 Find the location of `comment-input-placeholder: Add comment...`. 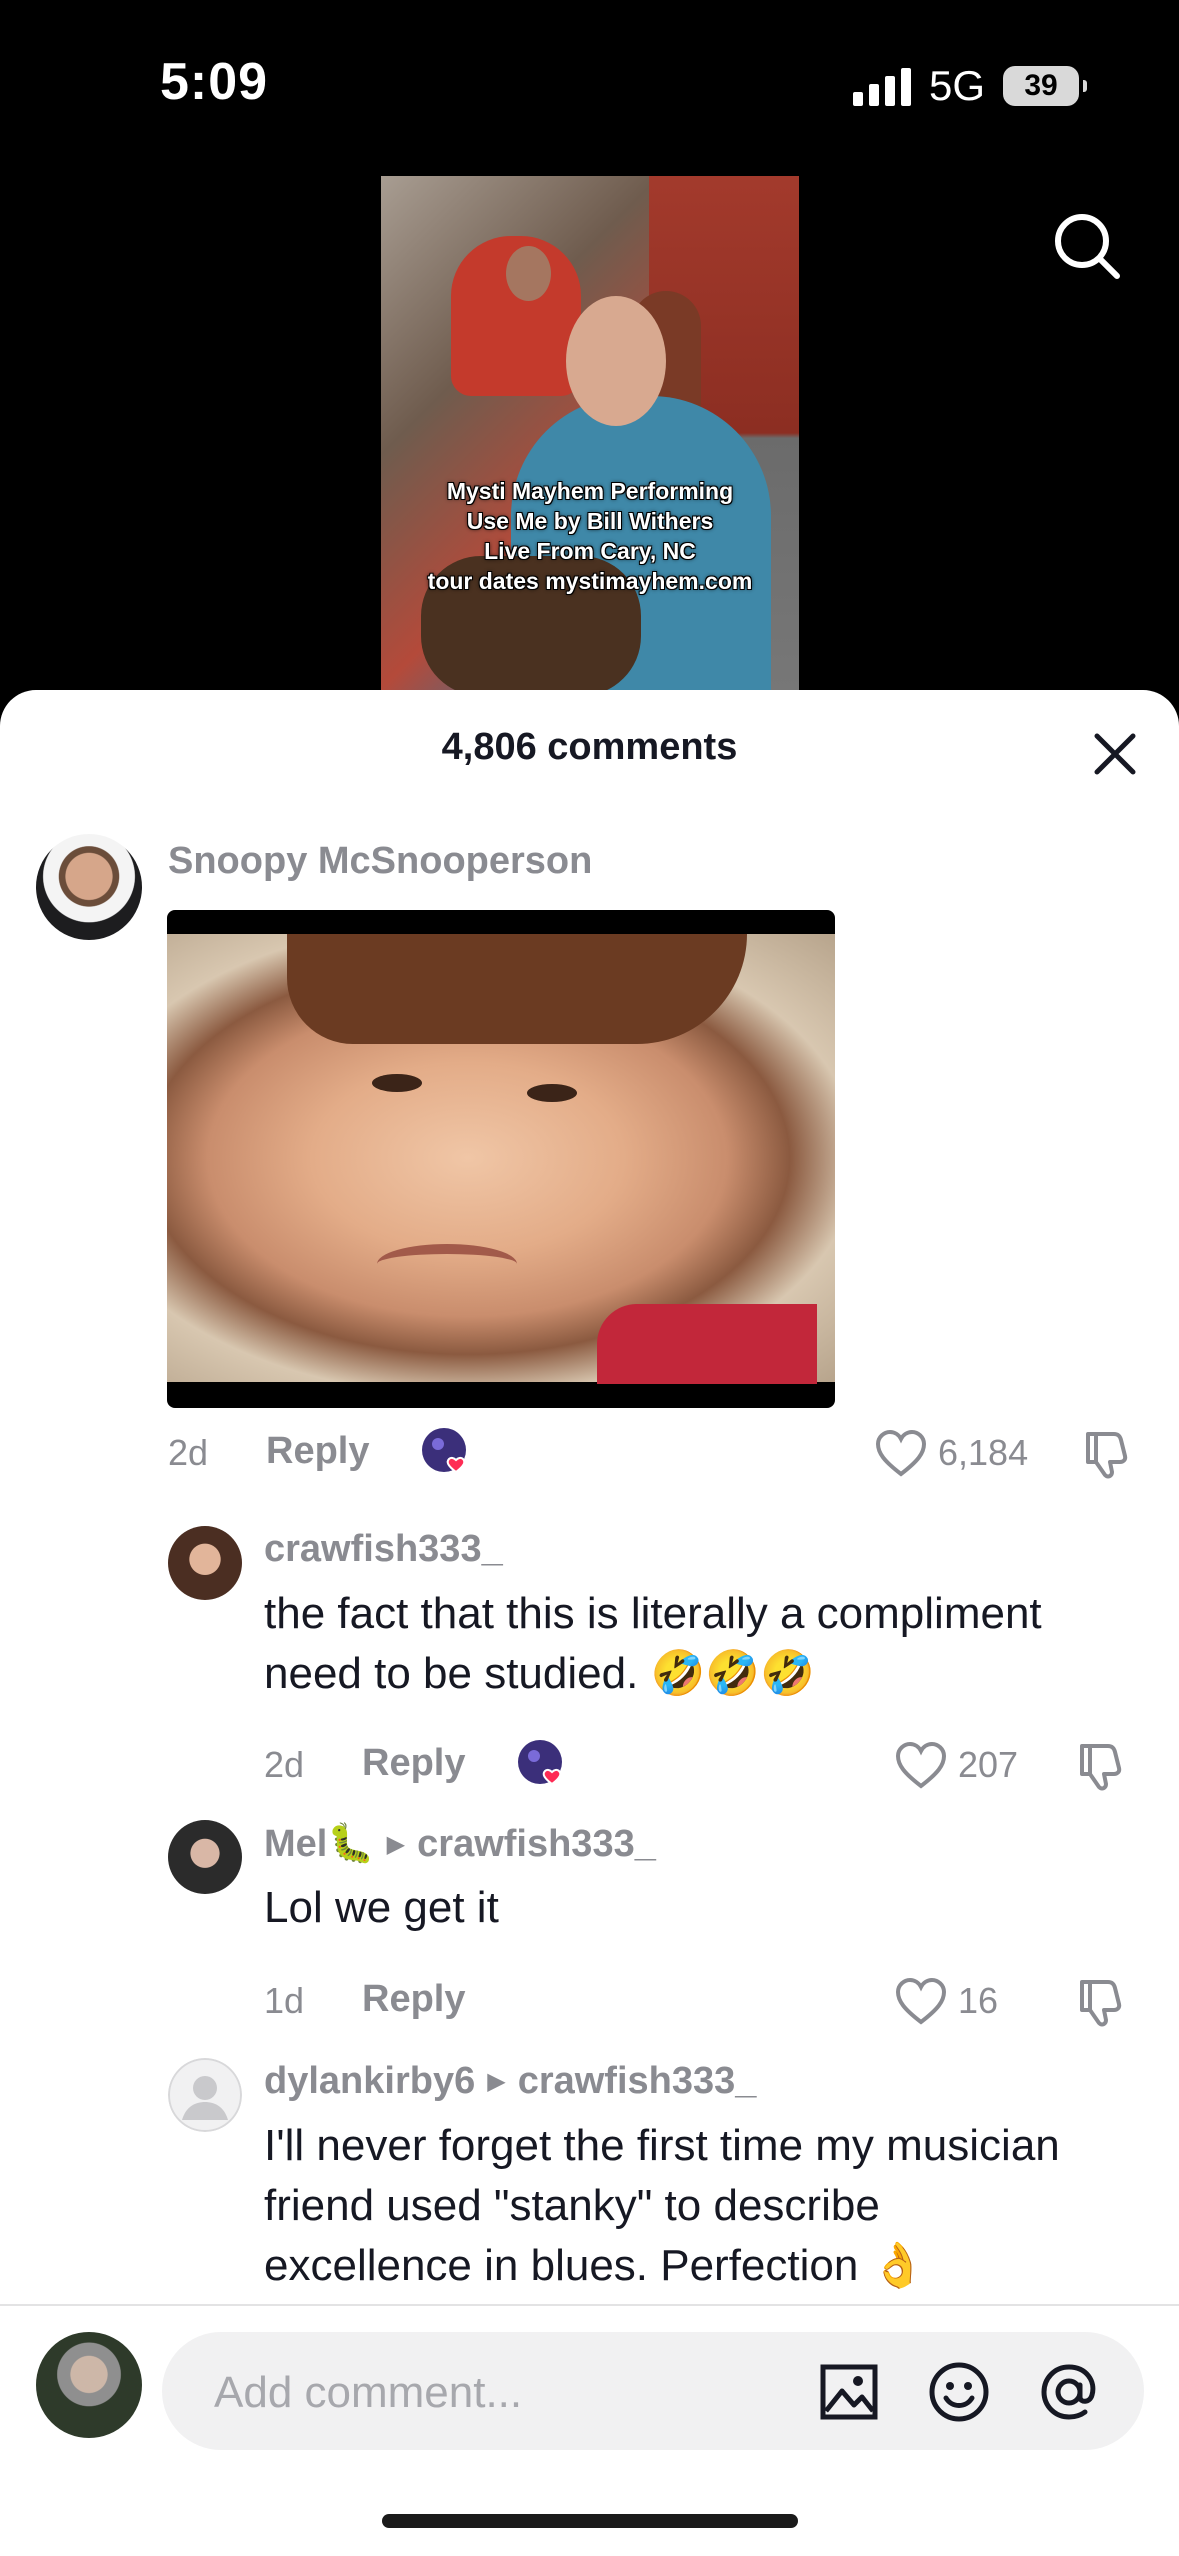

comment-input-placeholder: Add comment... is located at coordinates (368, 2392).